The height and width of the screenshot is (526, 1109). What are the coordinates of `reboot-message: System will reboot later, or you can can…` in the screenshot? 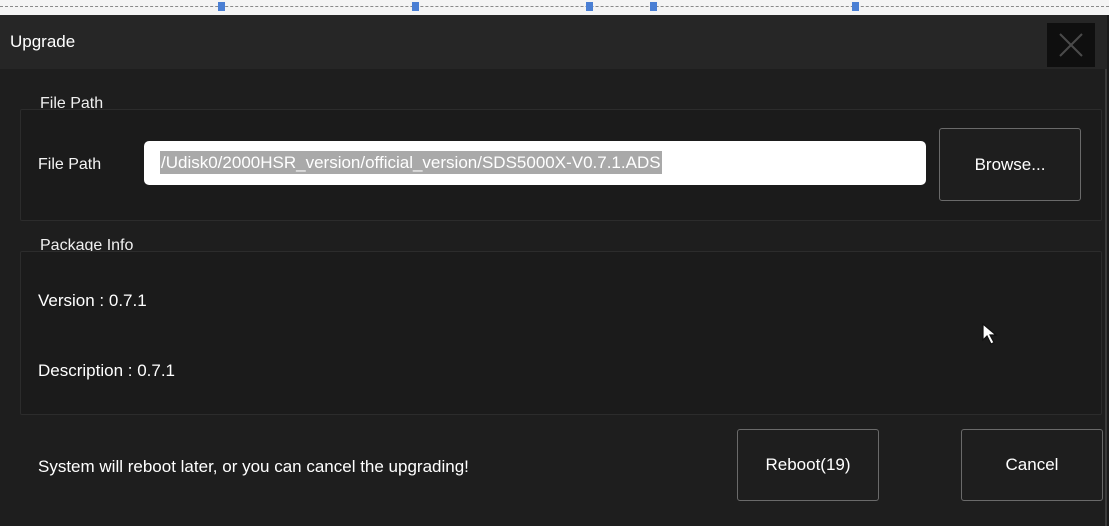 It's located at (253, 466).